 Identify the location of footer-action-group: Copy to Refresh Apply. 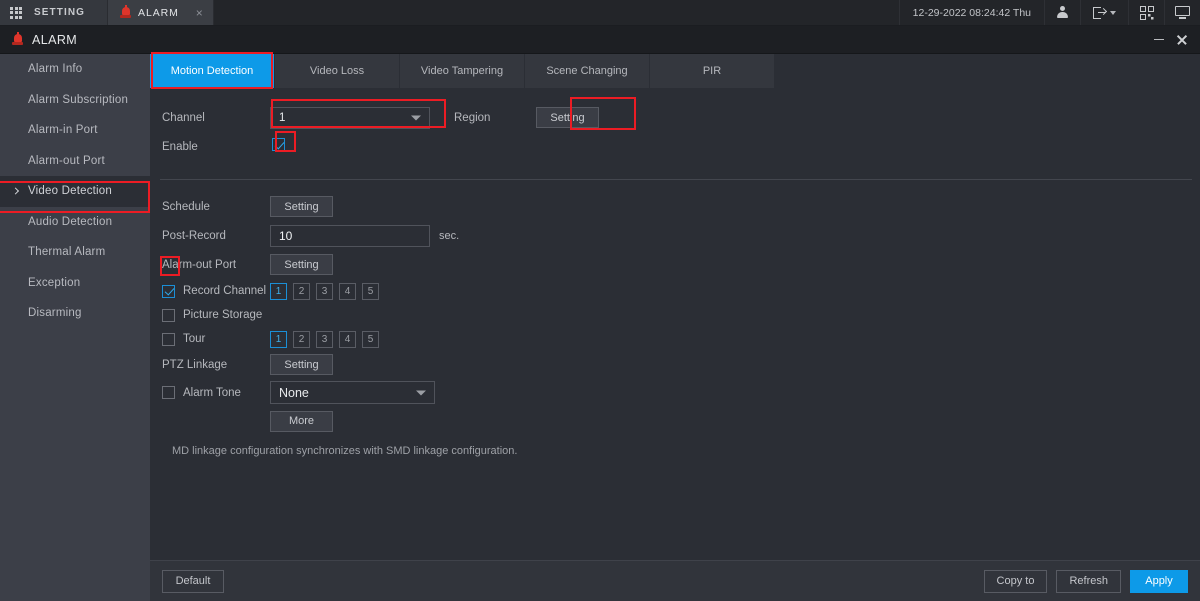
(1085, 581).